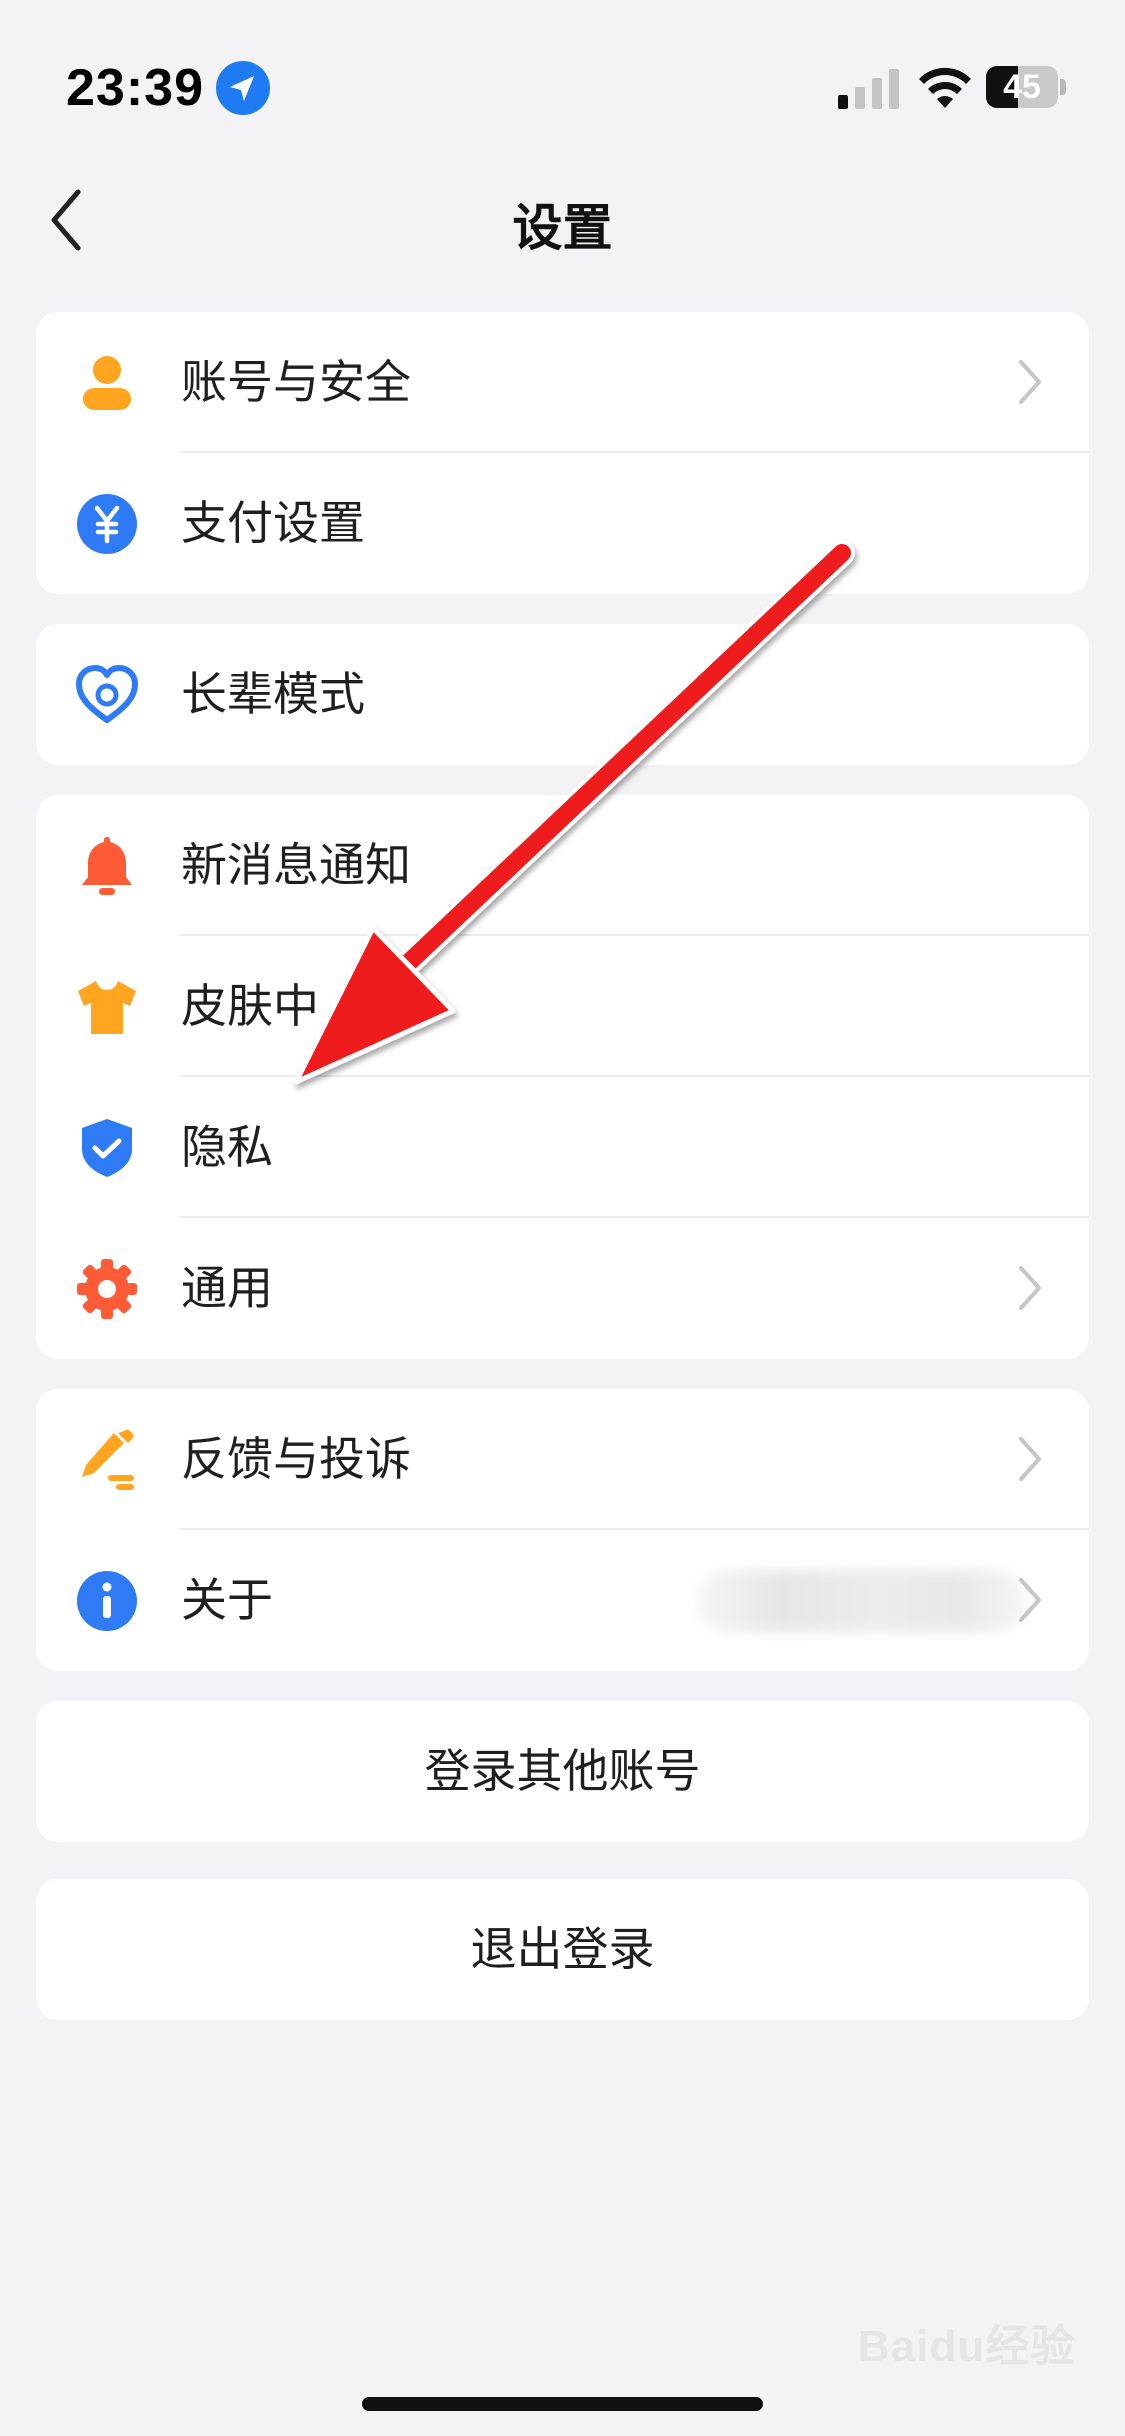  I want to click on settings-item-feedback: 反馈与投诉, so click(562, 1459).